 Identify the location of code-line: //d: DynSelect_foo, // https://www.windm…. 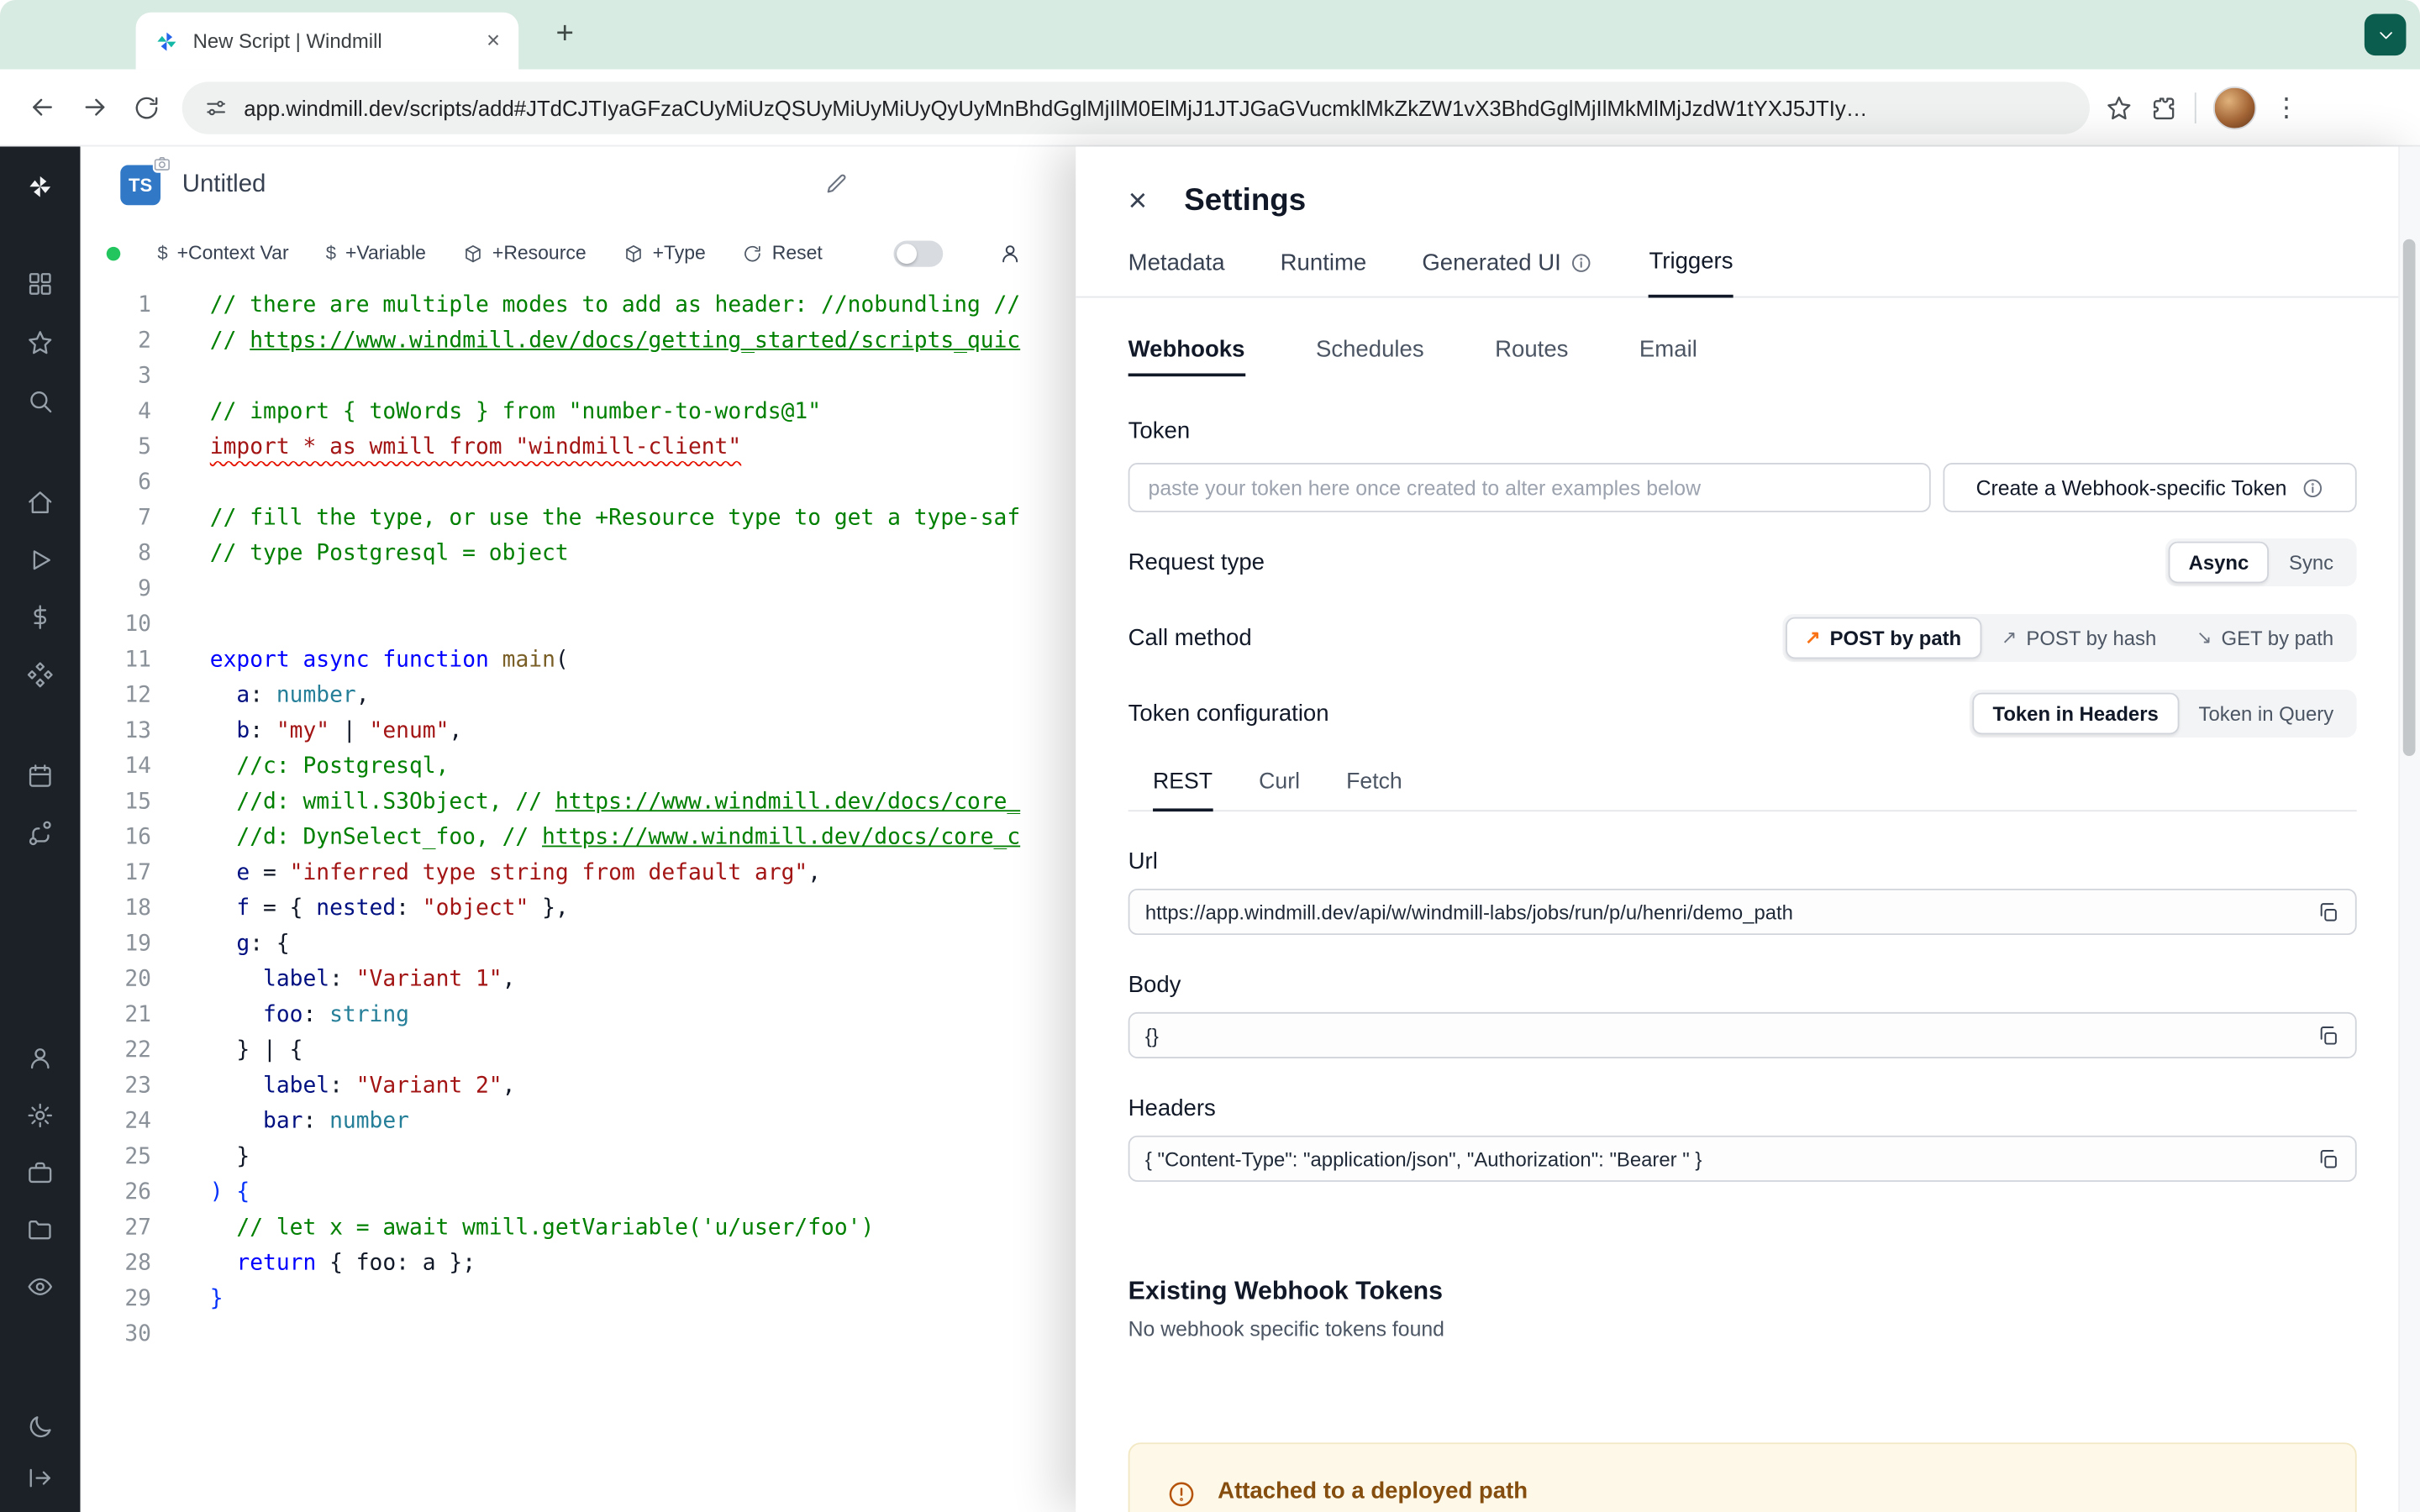
(615, 838).